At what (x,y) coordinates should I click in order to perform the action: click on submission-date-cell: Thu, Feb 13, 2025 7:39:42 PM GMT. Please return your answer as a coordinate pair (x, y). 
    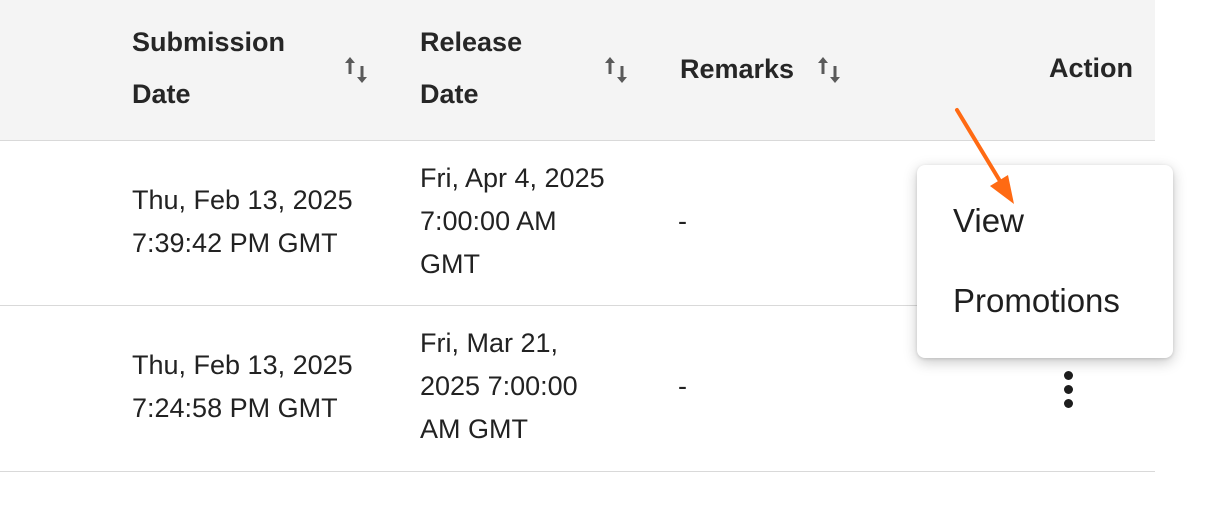
    Looking at the image, I should click on (242, 222).